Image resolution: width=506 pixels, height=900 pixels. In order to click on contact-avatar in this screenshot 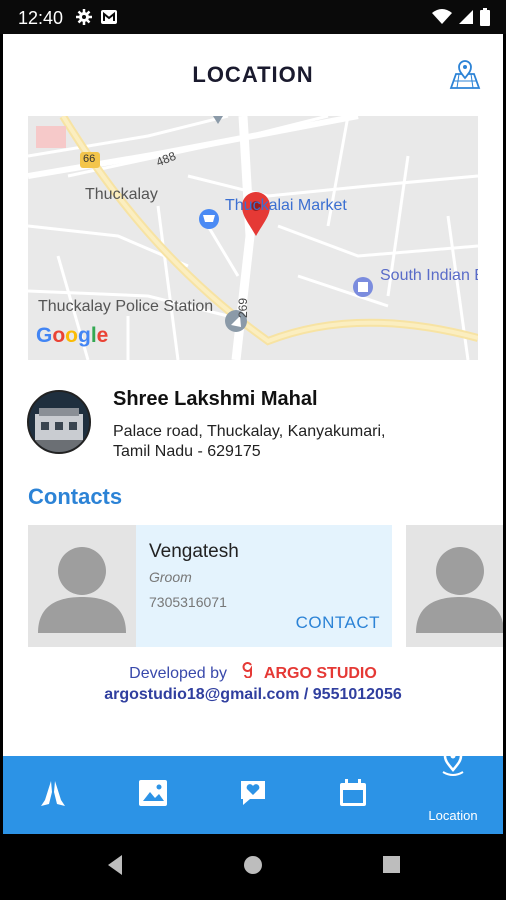, I will do `click(82, 586)`.